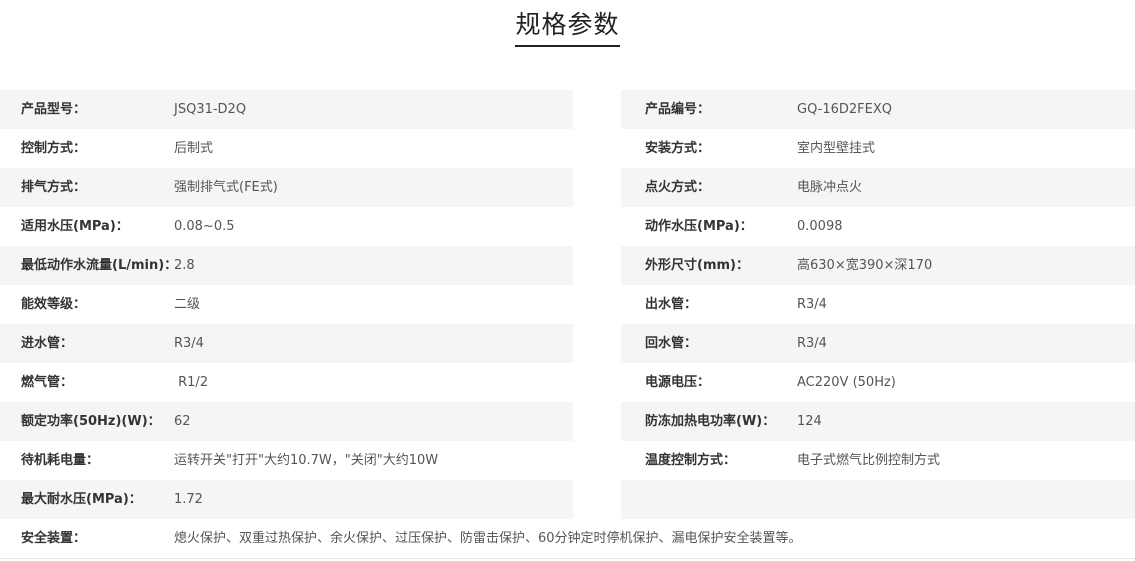  I want to click on spec-cell-left: 额定功率(50Hz)(W)： 62, so click(286, 421).